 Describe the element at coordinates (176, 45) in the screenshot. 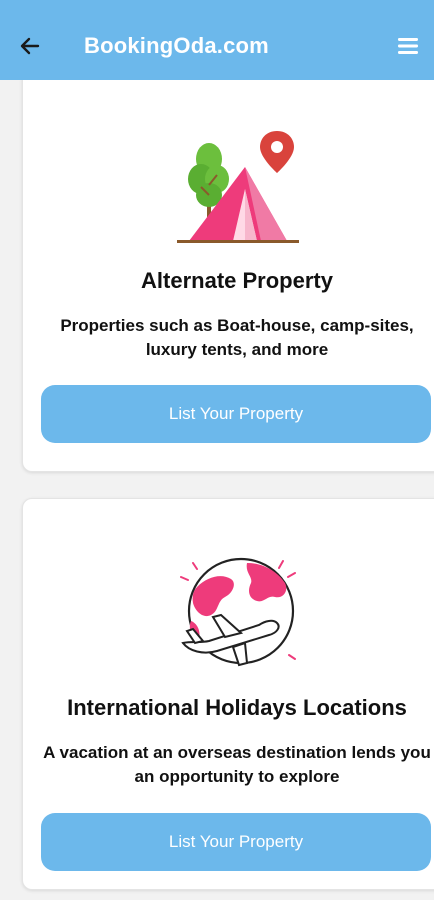

I see `app-title: BookingOda.com` at that location.